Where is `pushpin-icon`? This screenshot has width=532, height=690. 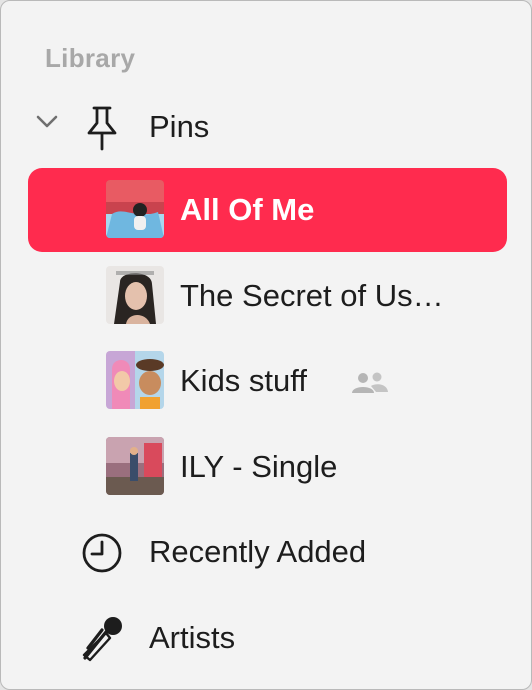
pushpin-icon is located at coordinates (102, 128).